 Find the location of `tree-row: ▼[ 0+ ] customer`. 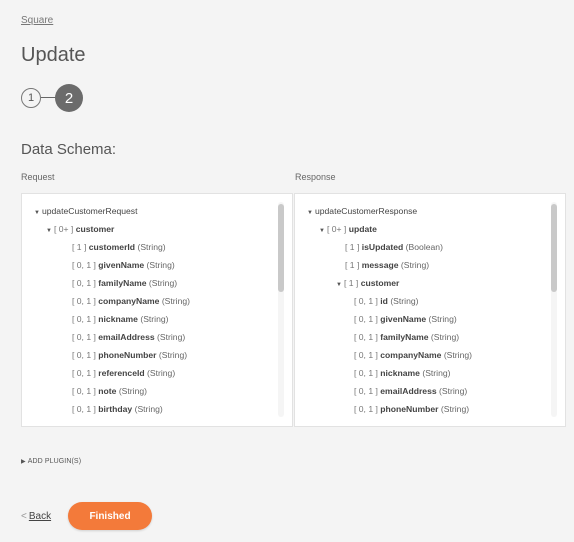

tree-row: ▼[ 0+ ] customer is located at coordinates (150, 229).